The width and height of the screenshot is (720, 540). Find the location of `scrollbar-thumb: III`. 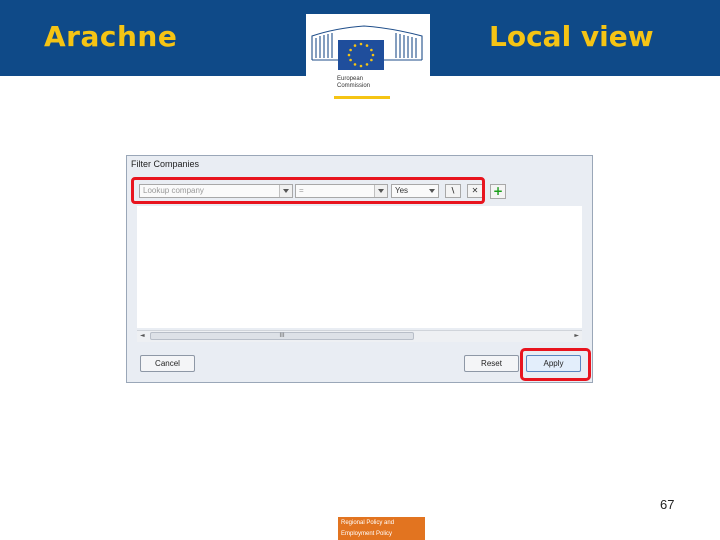

scrollbar-thumb: III is located at coordinates (282, 336).